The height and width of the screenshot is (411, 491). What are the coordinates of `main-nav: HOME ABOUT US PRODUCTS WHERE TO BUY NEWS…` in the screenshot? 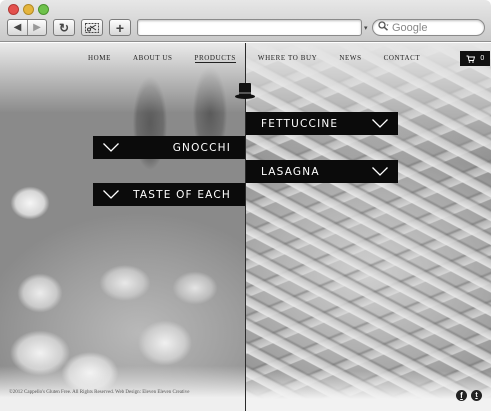 It's located at (265, 58).